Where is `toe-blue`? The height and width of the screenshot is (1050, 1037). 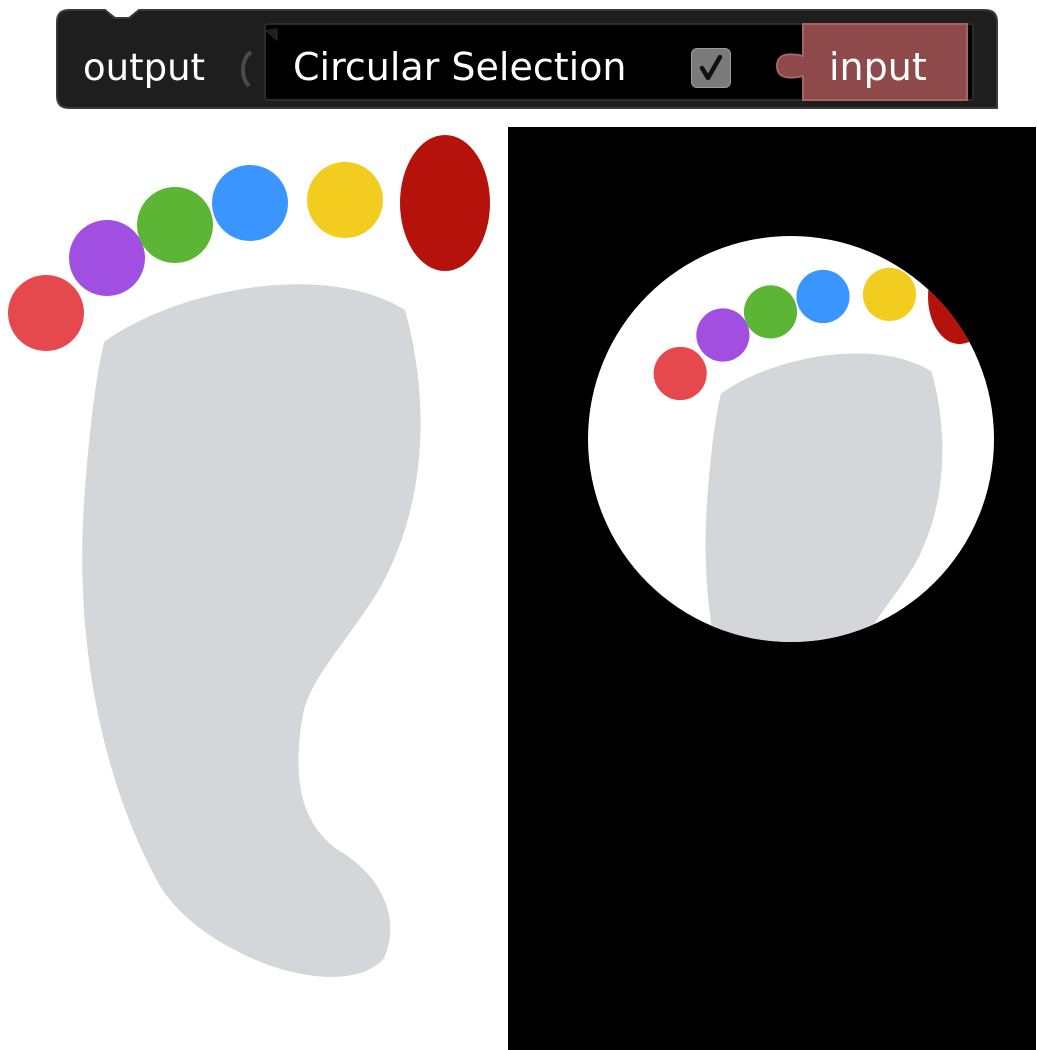 toe-blue is located at coordinates (250, 203).